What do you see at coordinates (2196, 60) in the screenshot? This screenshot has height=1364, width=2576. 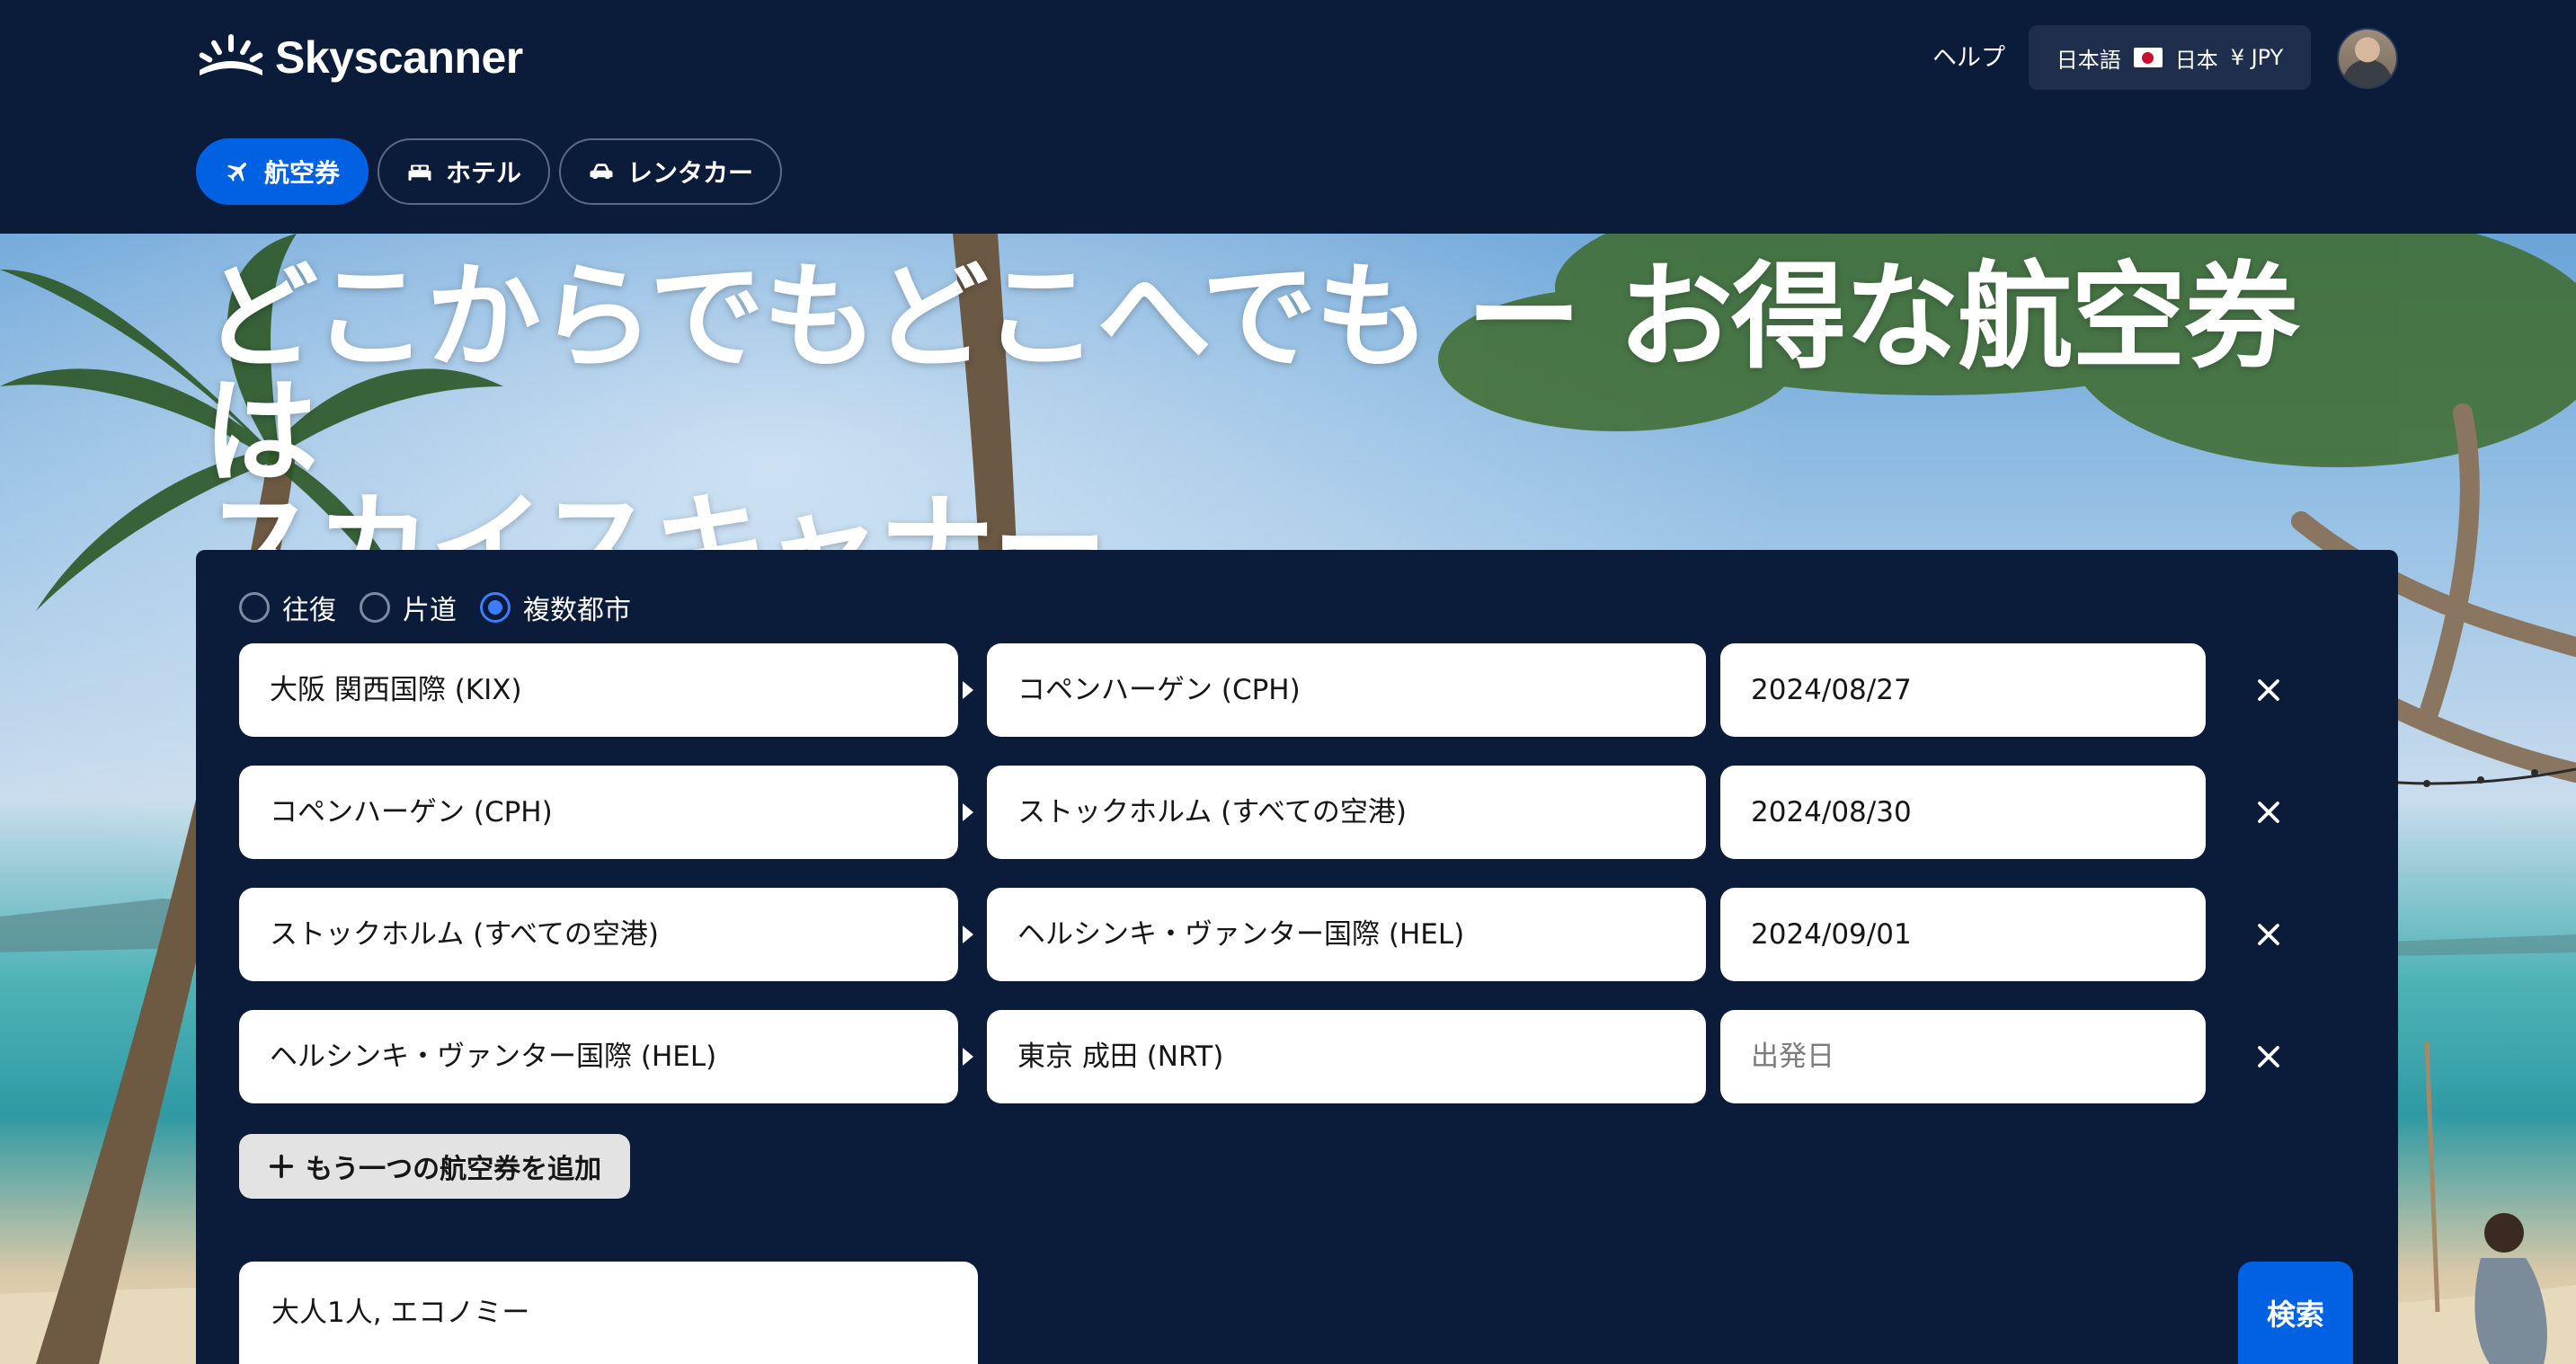 I see `country-label: 日本` at bounding box center [2196, 60].